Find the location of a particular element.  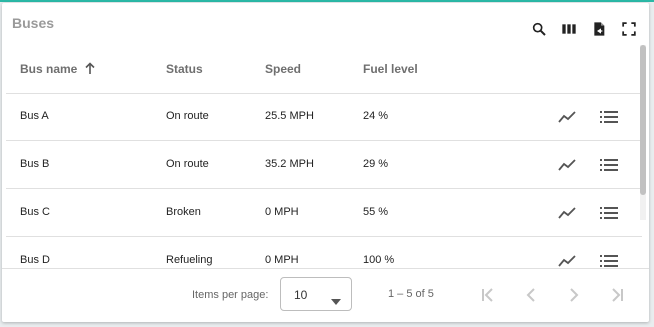

last-page-icon is located at coordinates (617, 295).